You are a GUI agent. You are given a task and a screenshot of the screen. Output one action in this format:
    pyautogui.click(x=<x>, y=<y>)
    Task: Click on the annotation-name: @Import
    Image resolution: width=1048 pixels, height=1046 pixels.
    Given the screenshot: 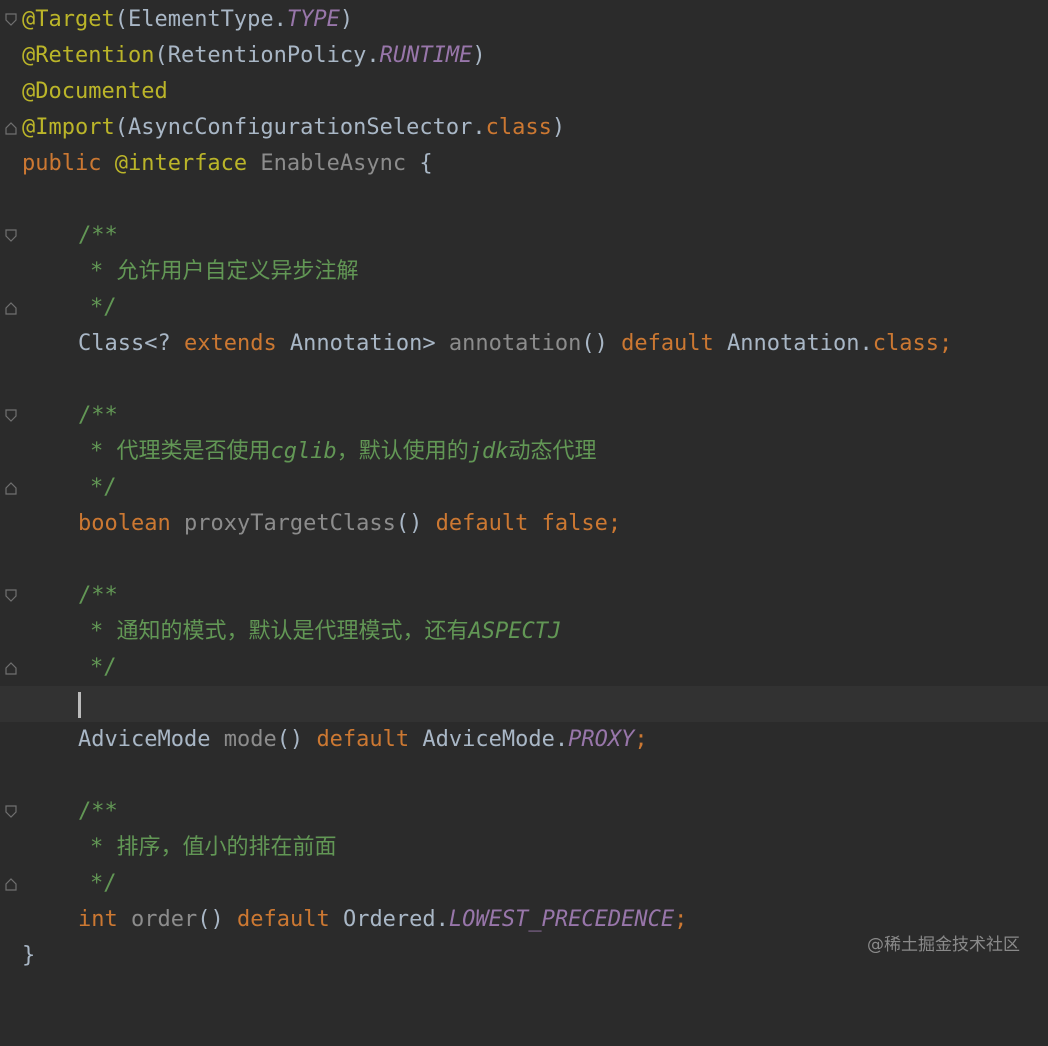 What is the action you would take?
    pyautogui.click(x=68, y=127)
    